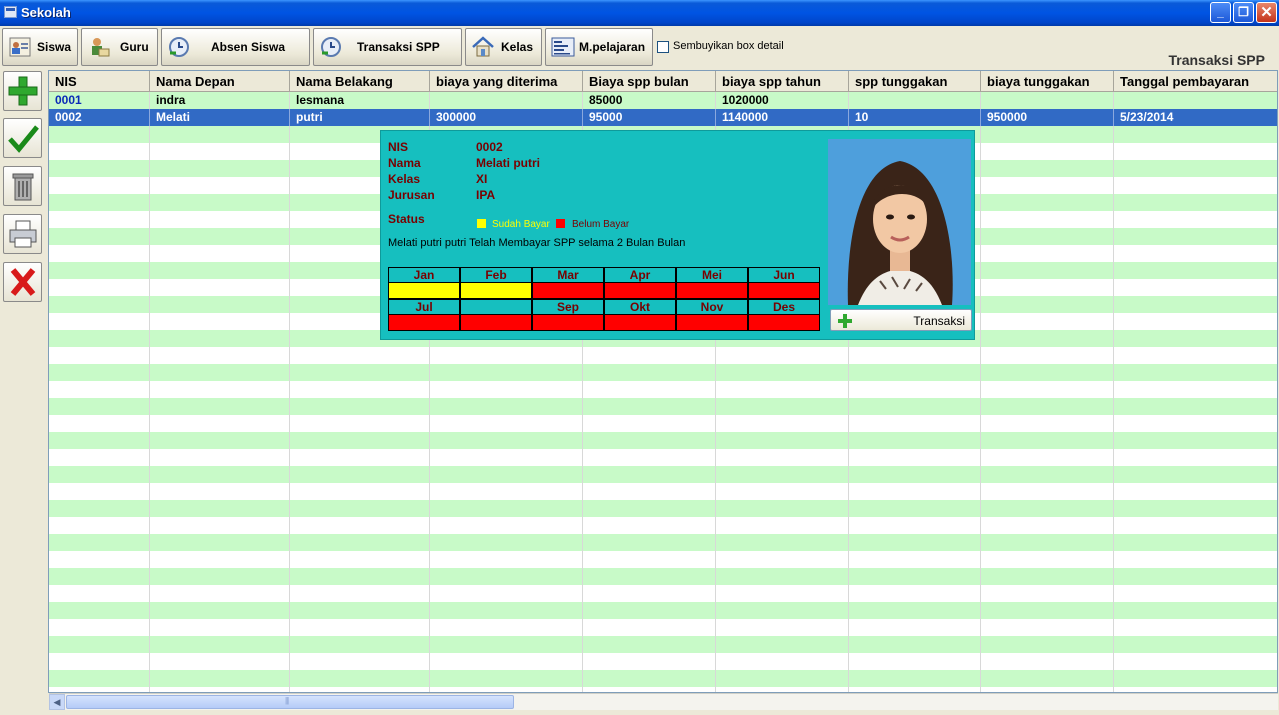 The height and width of the screenshot is (715, 1279). Describe the element at coordinates (1266, 12) in the screenshot. I see `close-button: ✕` at that location.